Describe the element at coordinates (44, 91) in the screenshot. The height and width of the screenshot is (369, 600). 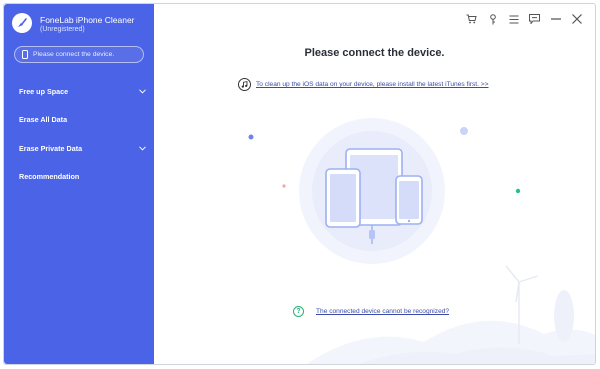
I see `sidebar-item-label: Free up Space` at that location.